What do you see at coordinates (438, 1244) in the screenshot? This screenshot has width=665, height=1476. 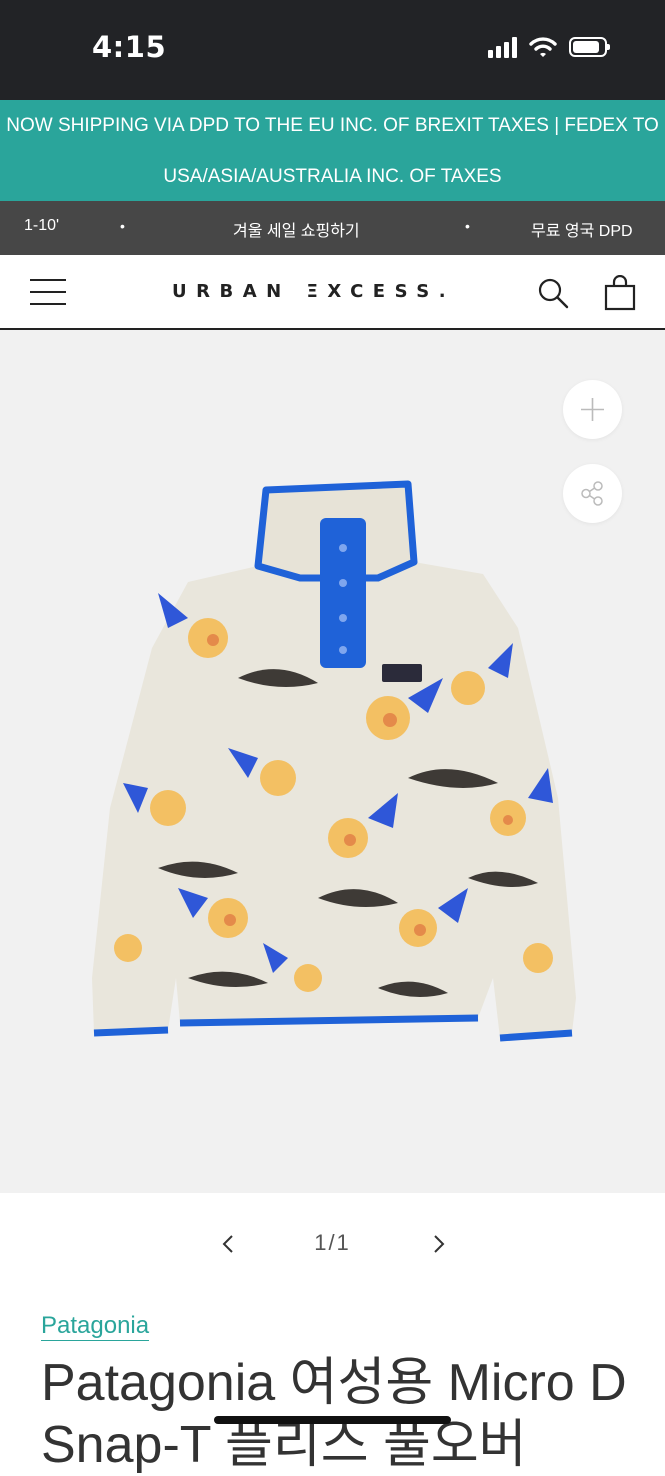 I see `chevron-right-icon` at bounding box center [438, 1244].